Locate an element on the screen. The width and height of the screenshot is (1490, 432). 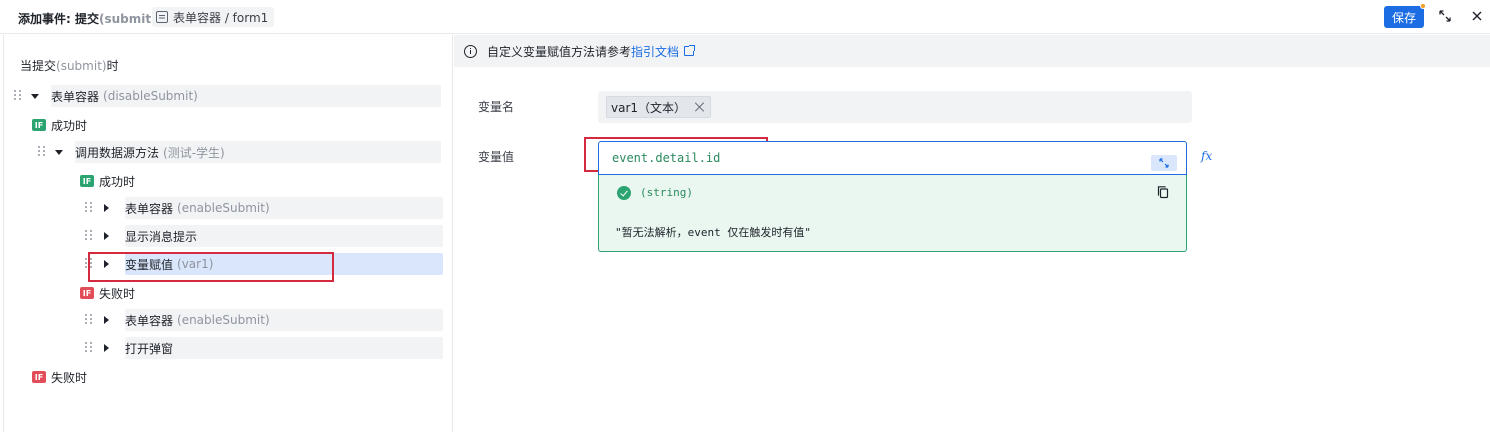
external-link-icon is located at coordinates (690, 50).